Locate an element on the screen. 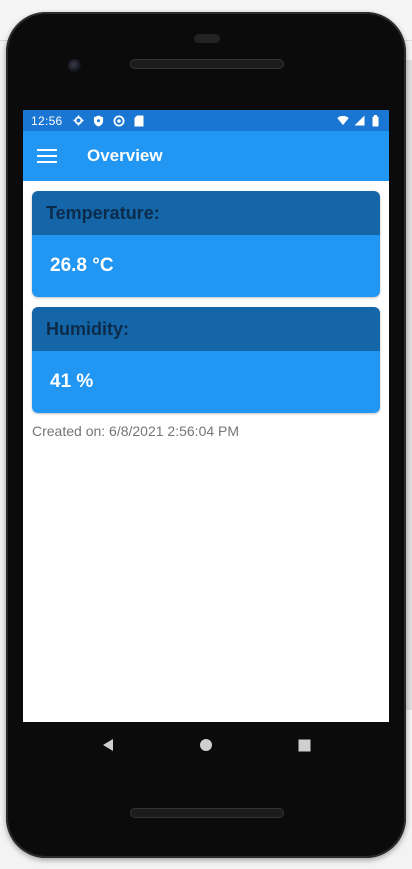 The image size is (412, 869). wifi-icon is located at coordinates (343, 121).